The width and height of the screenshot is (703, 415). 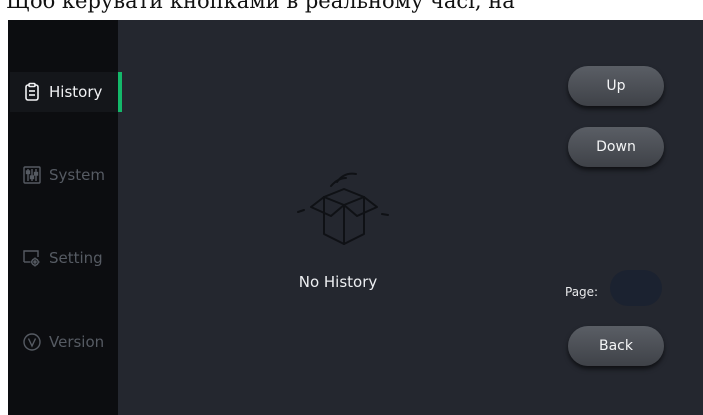 I want to click on sidebar-item-version: Version, so click(x=64, y=342).